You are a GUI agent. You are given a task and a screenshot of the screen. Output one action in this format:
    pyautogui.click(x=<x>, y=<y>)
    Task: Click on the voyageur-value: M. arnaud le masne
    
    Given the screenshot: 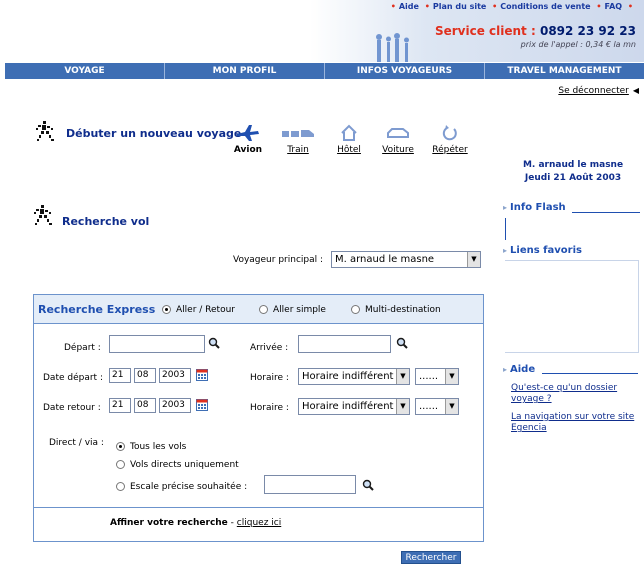 What is the action you would take?
    pyautogui.click(x=385, y=259)
    